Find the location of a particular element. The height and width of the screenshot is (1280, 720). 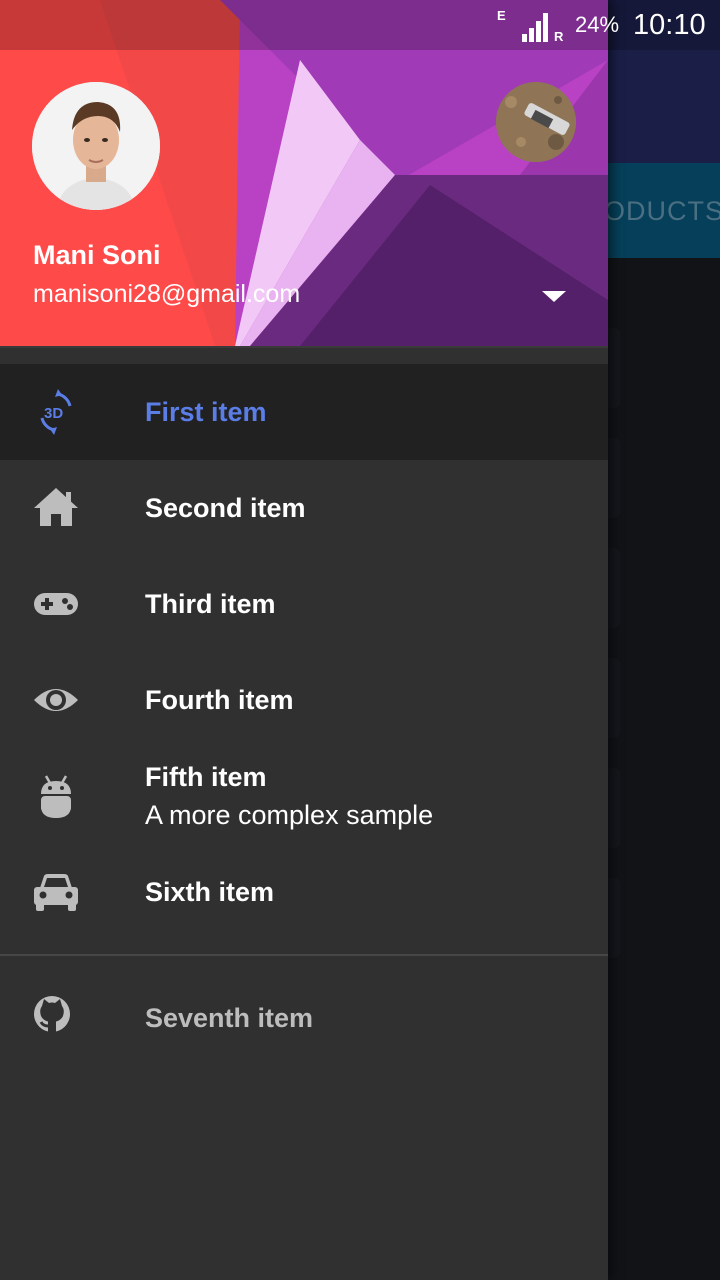

3d-rotation-icon: 3D is located at coordinates (56, 412).